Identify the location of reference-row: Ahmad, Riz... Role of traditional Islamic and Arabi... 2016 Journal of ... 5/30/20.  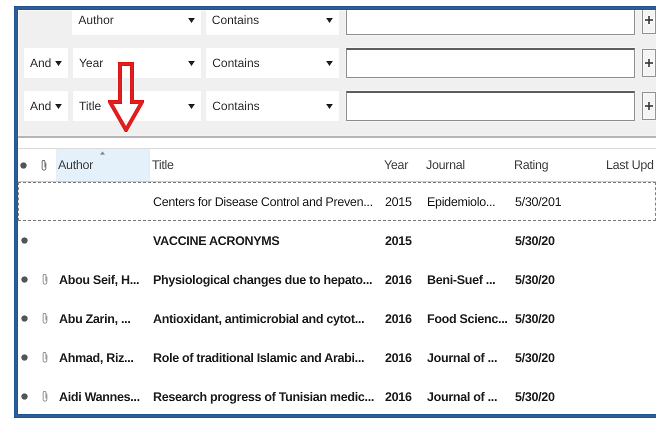
(337, 357).